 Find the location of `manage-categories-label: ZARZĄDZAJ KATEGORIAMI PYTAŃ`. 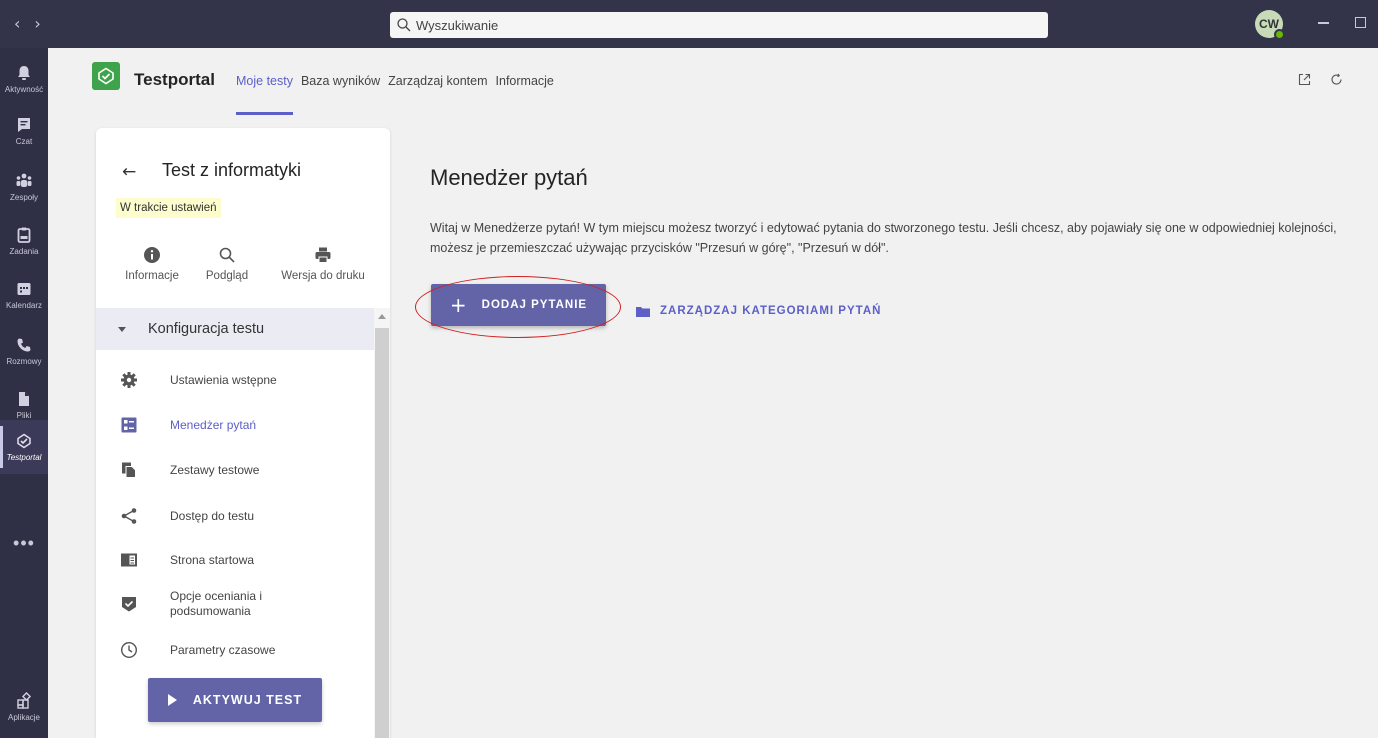

manage-categories-label: ZARZĄDZAJ KATEGORIAMI PYTAŃ is located at coordinates (771, 311).